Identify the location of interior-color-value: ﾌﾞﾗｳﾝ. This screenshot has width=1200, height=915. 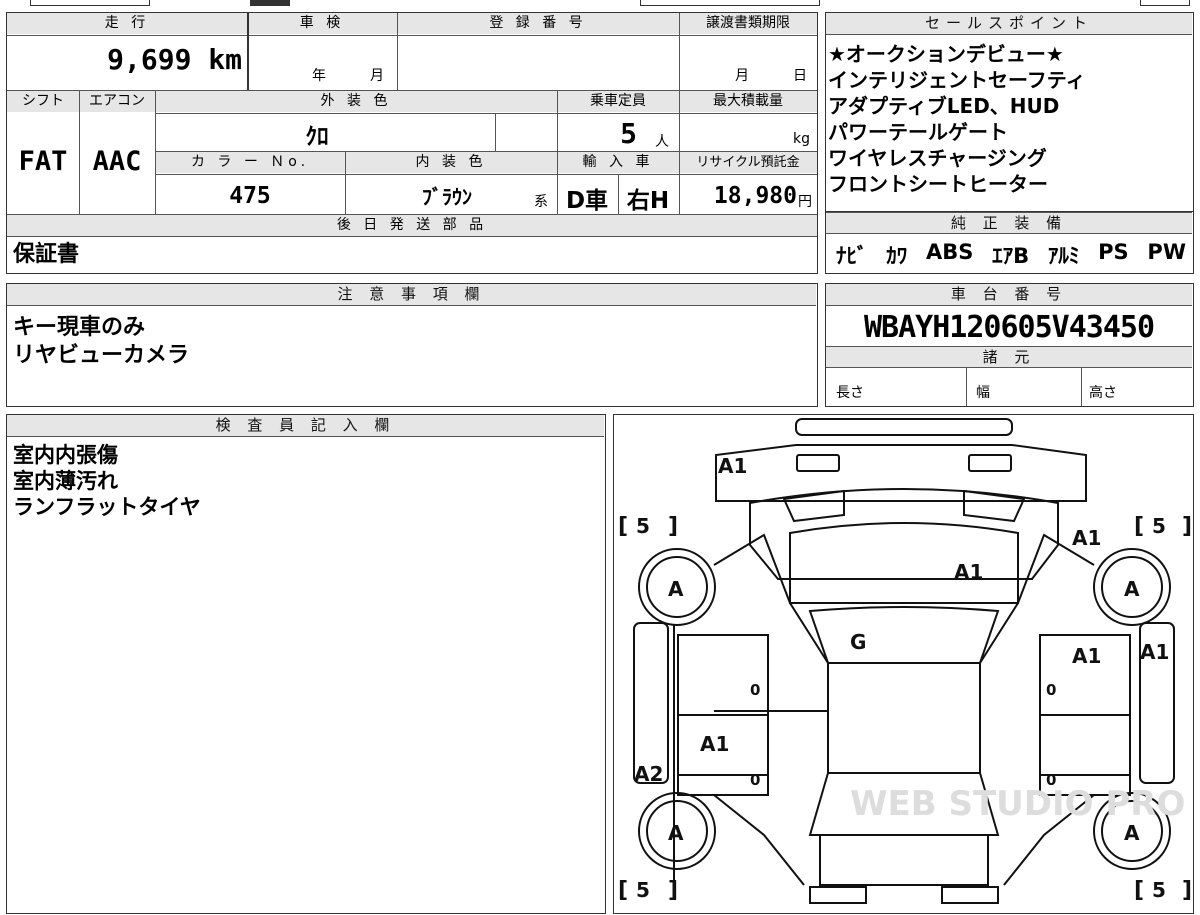
(447, 197).